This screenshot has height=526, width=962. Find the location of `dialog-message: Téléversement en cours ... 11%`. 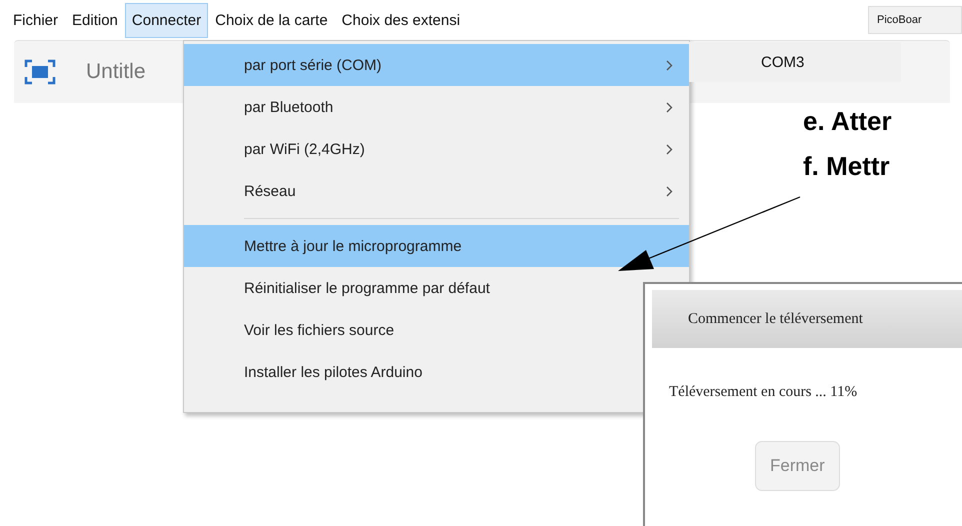

dialog-message: Téléversement en cours ... 11% is located at coordinates (763, 392).